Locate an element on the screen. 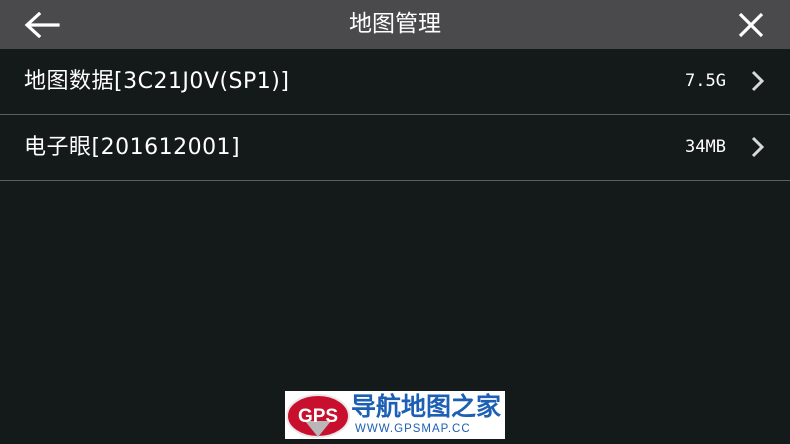 Image resolution: width=790 pixels, height=444 pixels. page-title: 地图管理 is located at coordinates (395, 24).